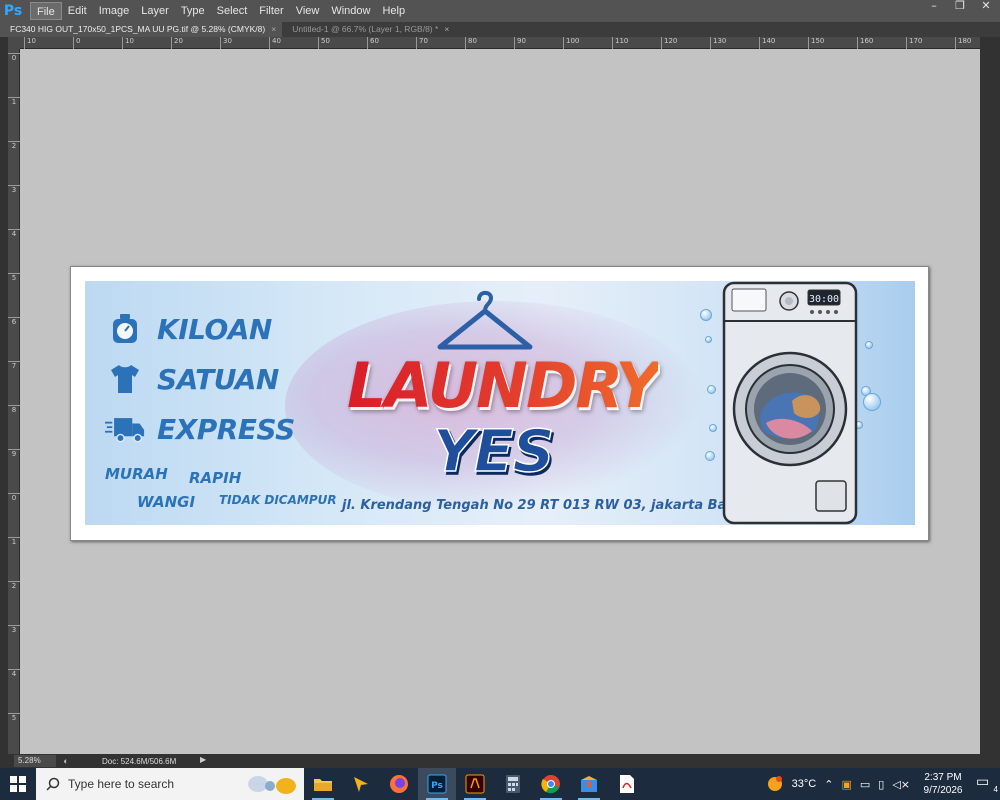 The height and width of the screenshot is (800, 1000). Describe the element at coordinates (46, 11) in the screenshot. I see `menu-file: File` at that location.